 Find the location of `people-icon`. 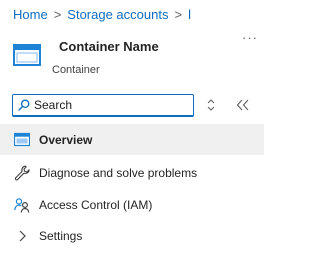

people-icon is located at coordinates (22, 205).